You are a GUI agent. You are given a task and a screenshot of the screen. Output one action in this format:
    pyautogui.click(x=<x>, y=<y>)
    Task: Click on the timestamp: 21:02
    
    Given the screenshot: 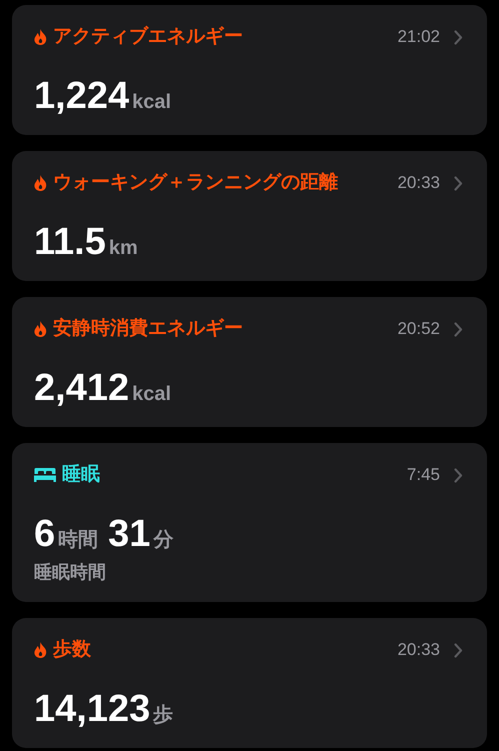 What is the action you would take?
    pyautogui.click(x=418, y=37)
    